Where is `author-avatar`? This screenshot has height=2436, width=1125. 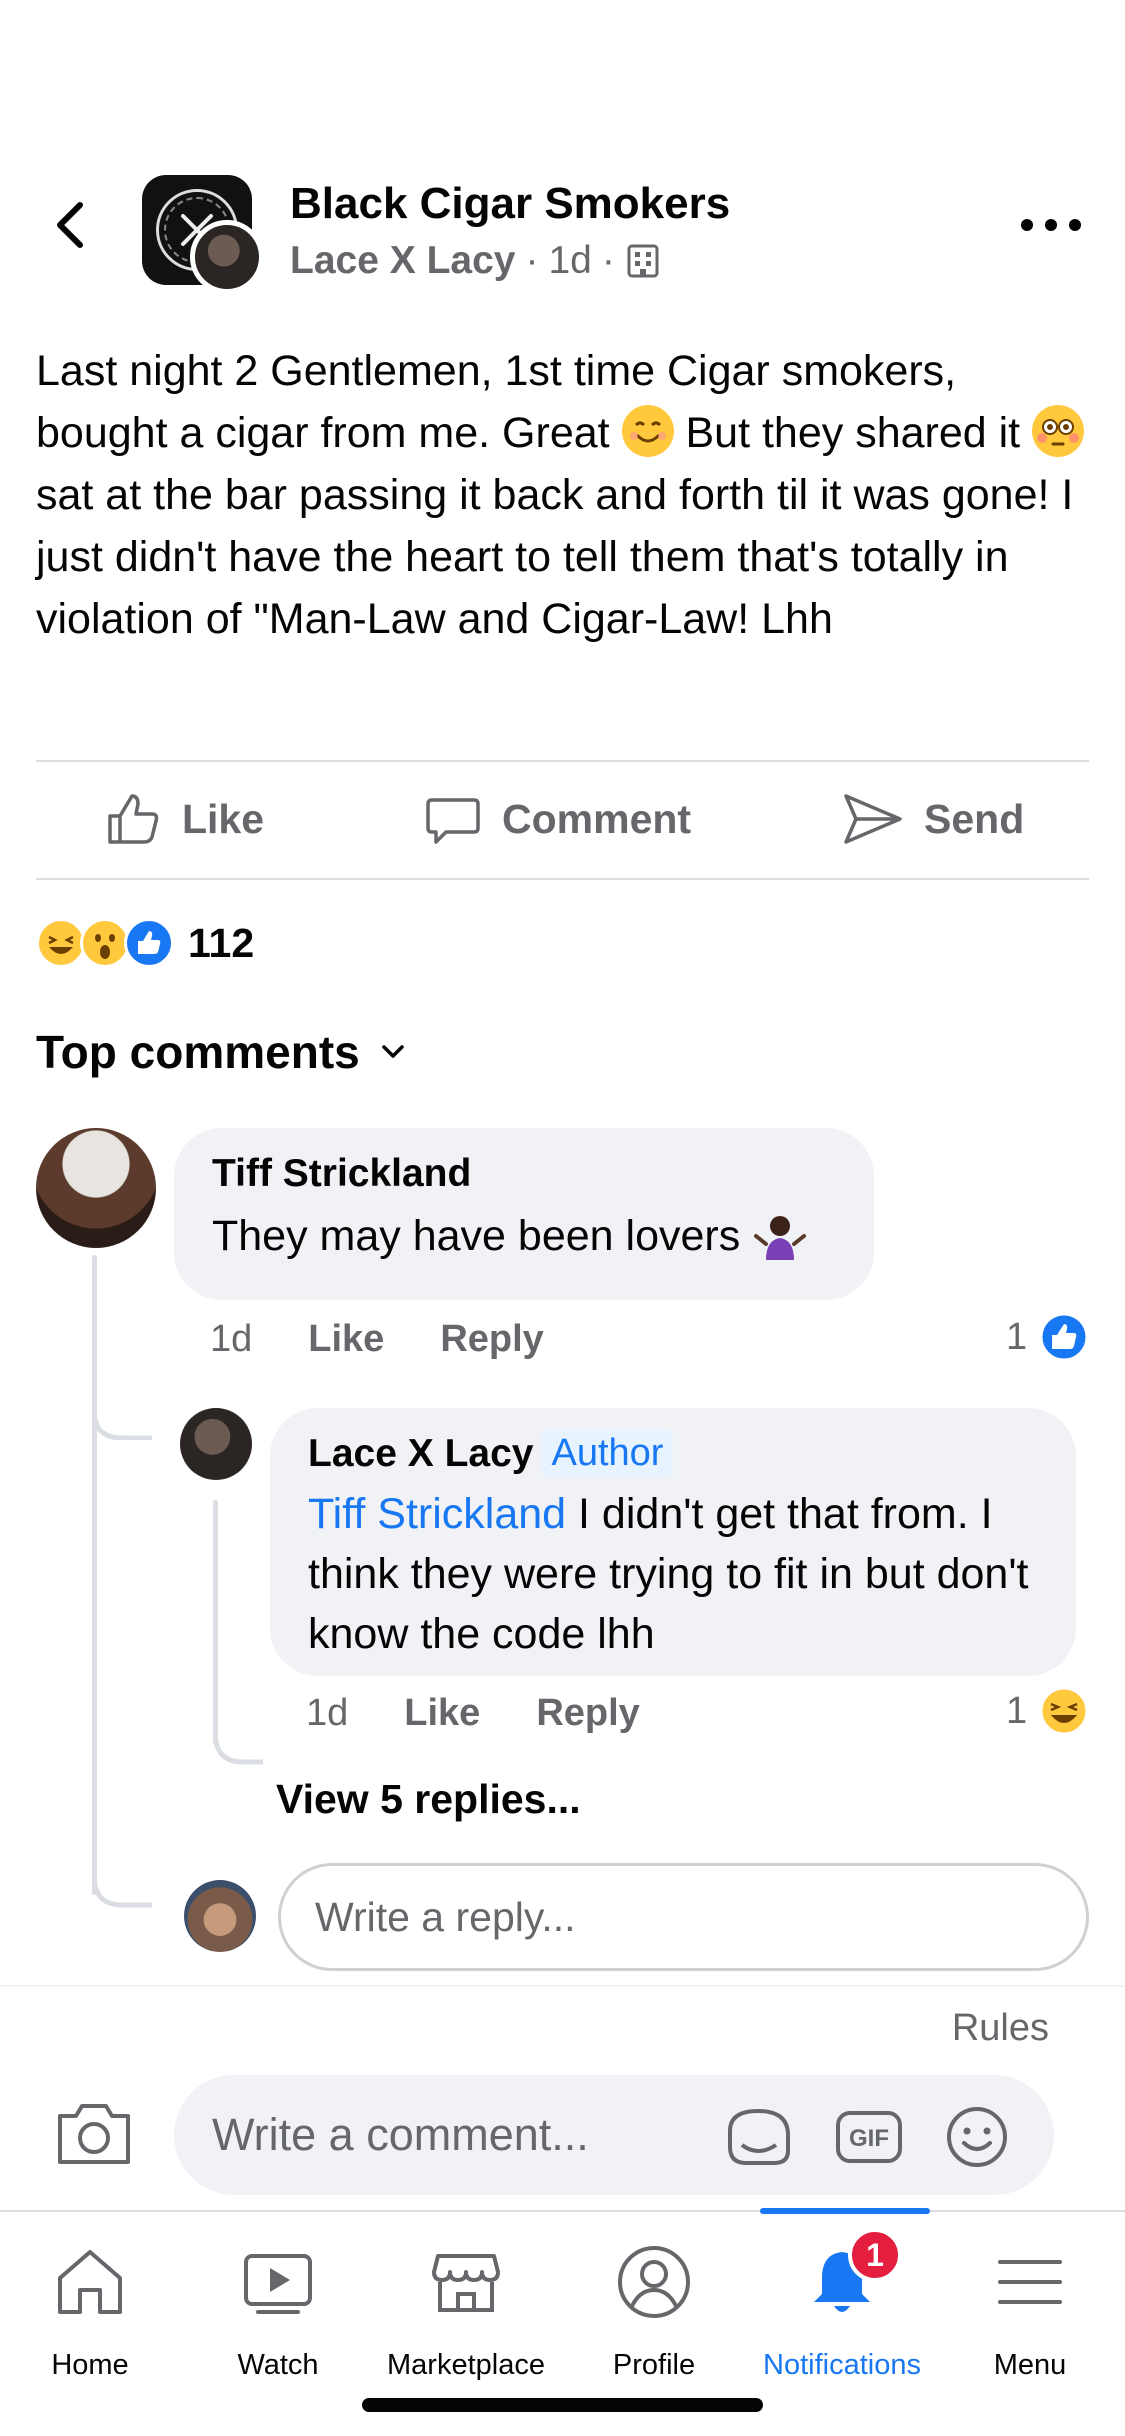 author-avatar is located at coordinates (227, 257).